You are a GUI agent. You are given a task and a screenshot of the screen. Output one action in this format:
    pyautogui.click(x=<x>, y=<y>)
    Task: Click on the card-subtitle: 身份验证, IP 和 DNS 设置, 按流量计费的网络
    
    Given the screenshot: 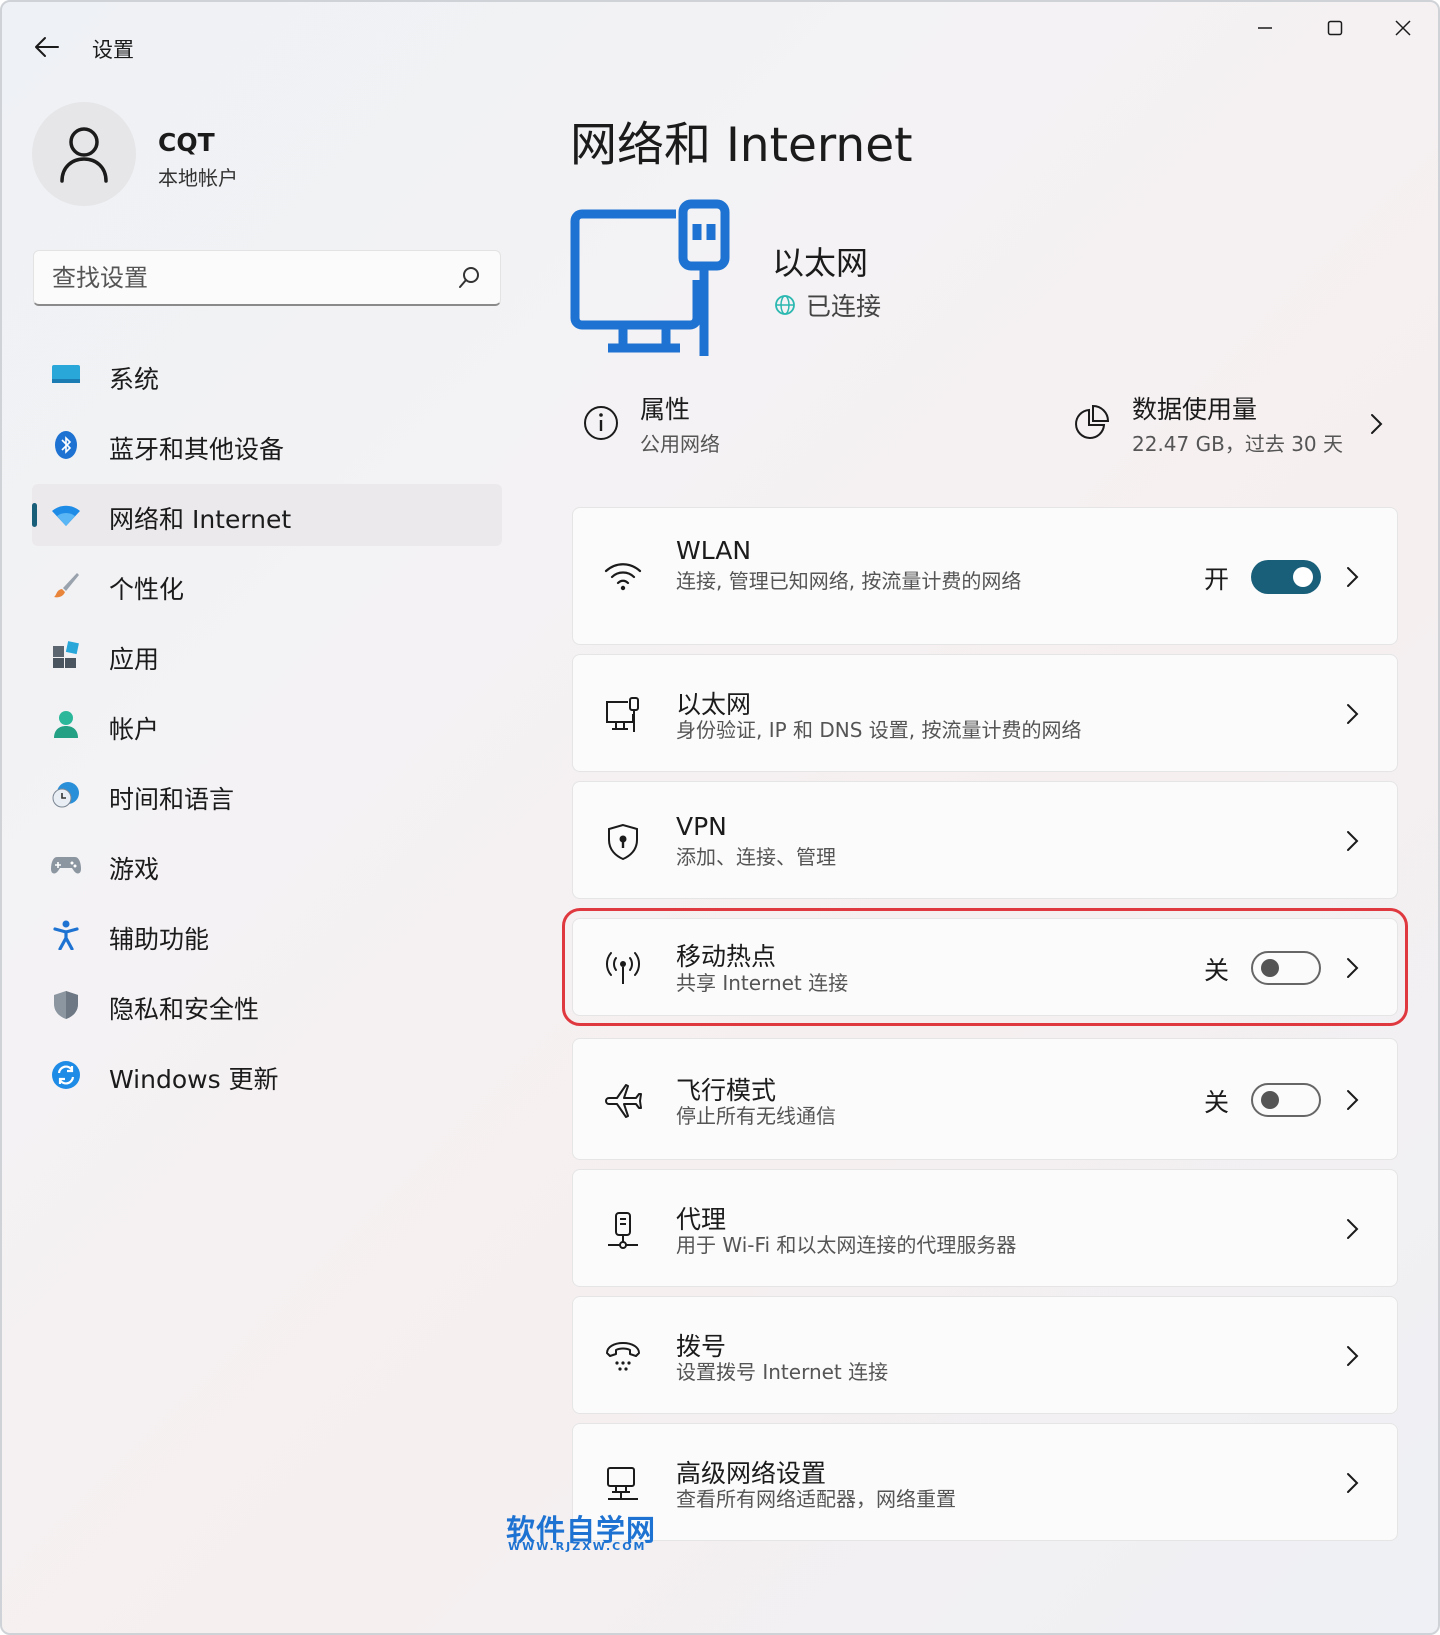 What is the action you would take?
    pyautogui.click(x=879, y=730)
    